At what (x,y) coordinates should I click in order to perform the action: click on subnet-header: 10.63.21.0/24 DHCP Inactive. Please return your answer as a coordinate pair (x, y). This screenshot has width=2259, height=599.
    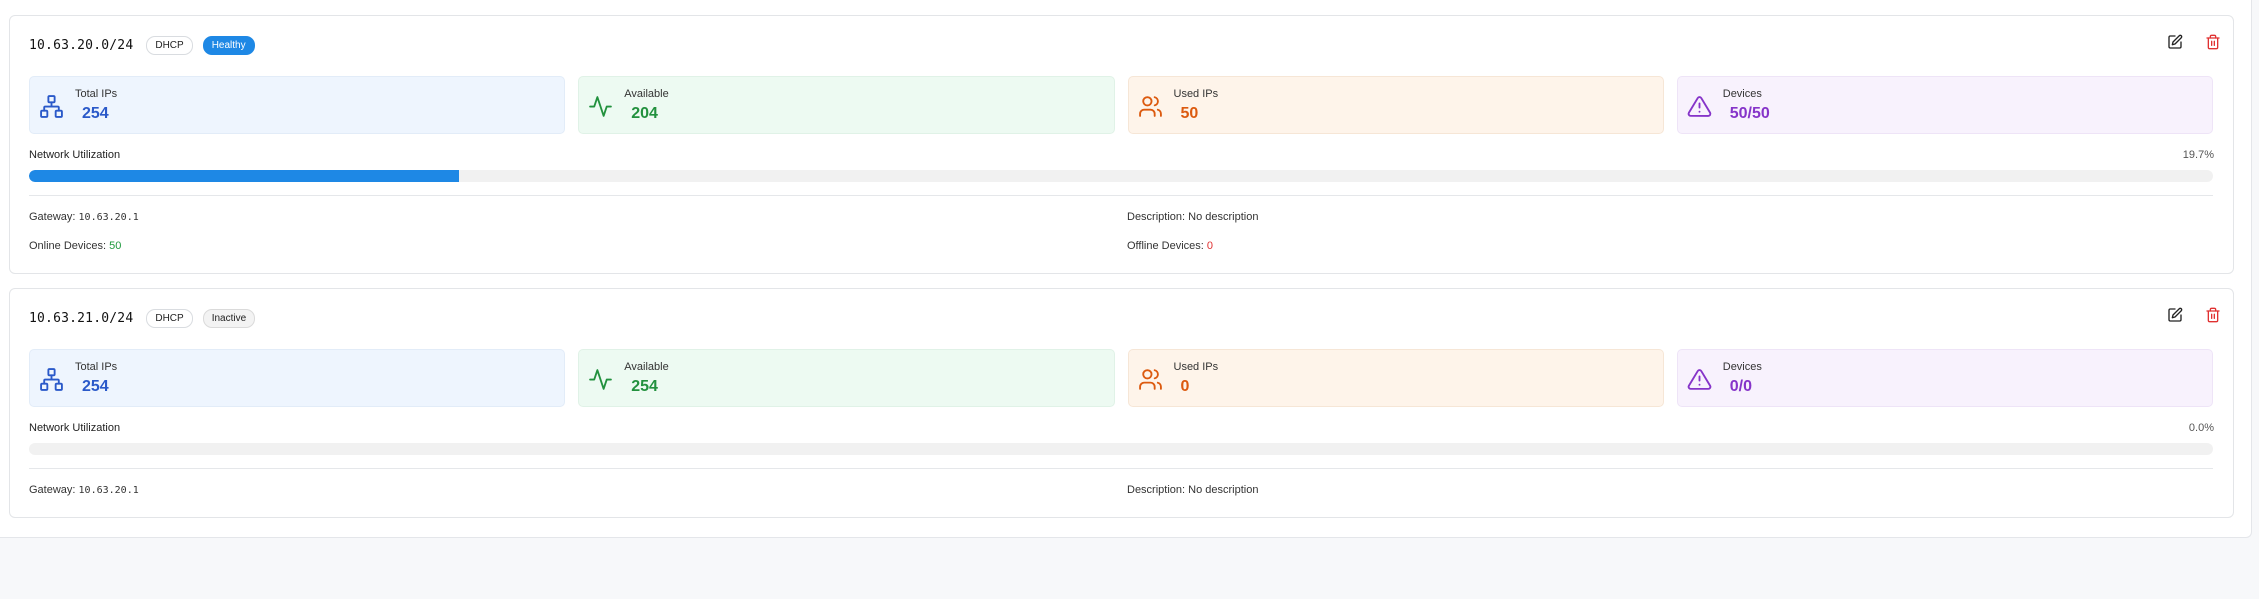
    Looking at the image, I should click on (142, 318).